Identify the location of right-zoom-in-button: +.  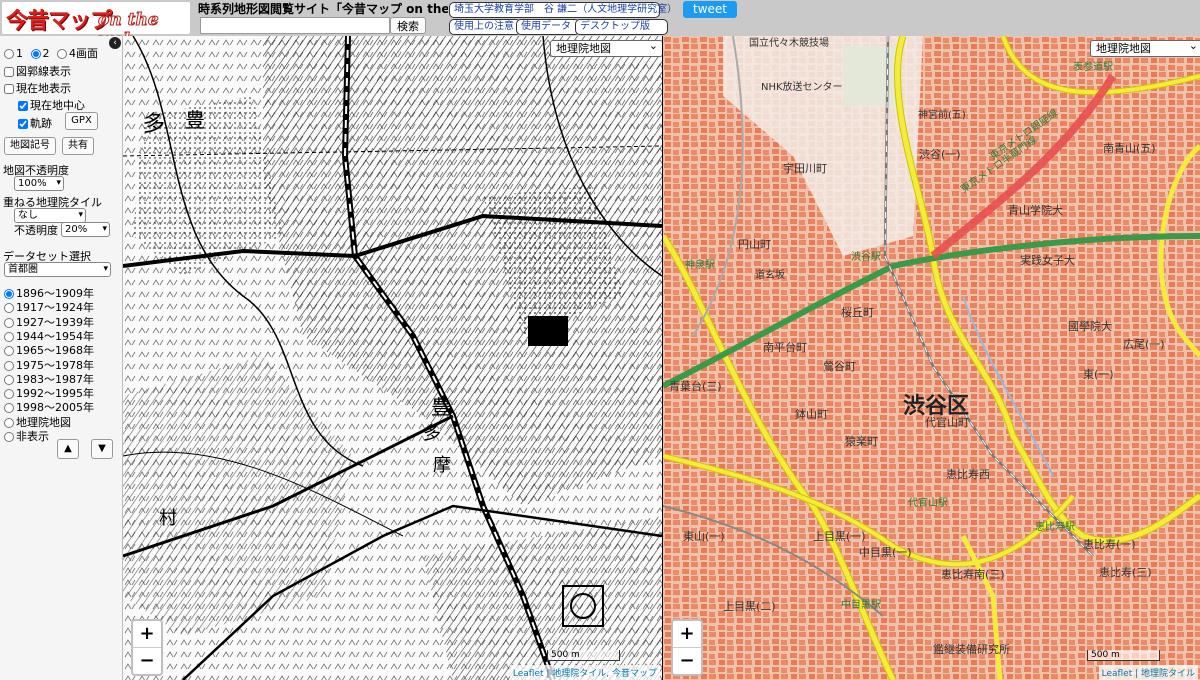
(687, 634).